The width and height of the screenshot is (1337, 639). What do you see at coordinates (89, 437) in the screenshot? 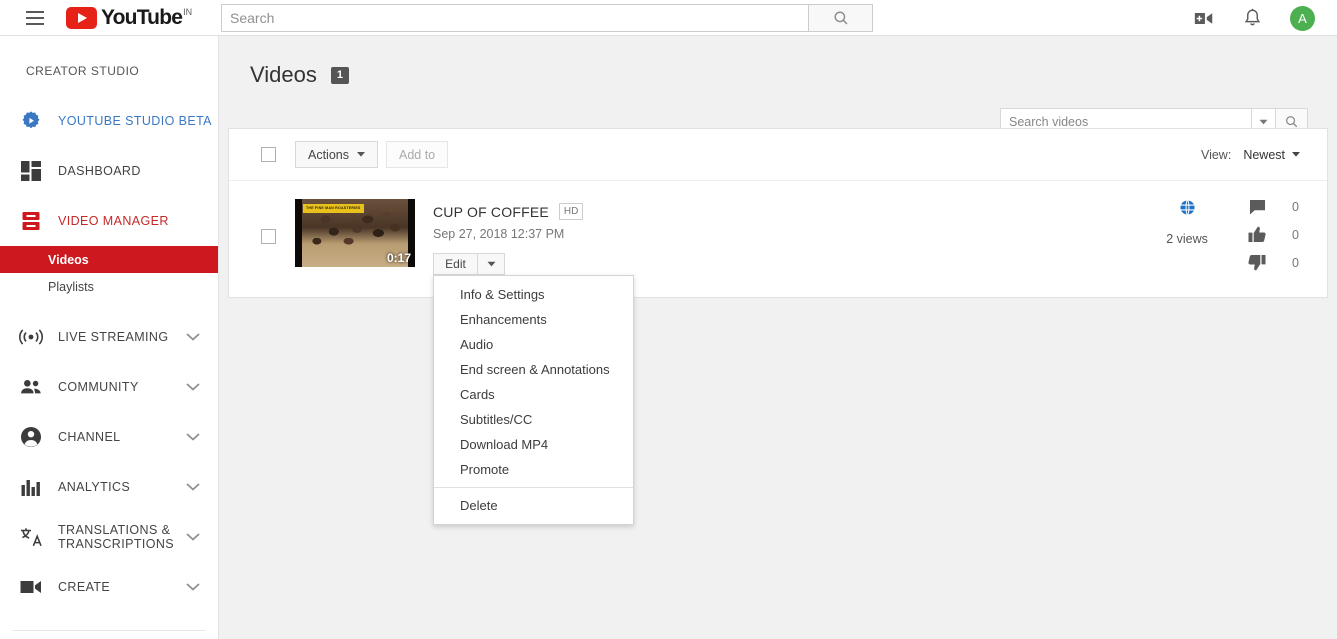
I see `sidebar-item-label: CHANNEL` at bounding box center [89, 437].